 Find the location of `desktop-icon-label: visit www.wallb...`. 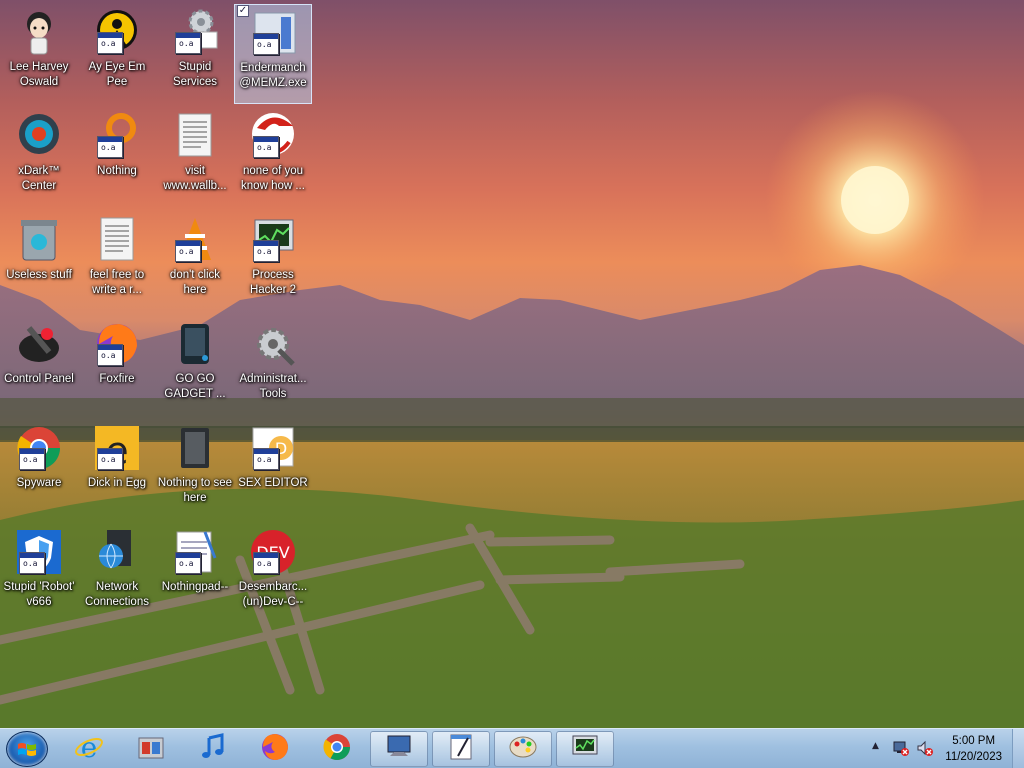

desktop-icon-label: visit www.wallb... is located at coordinates (195, 178).